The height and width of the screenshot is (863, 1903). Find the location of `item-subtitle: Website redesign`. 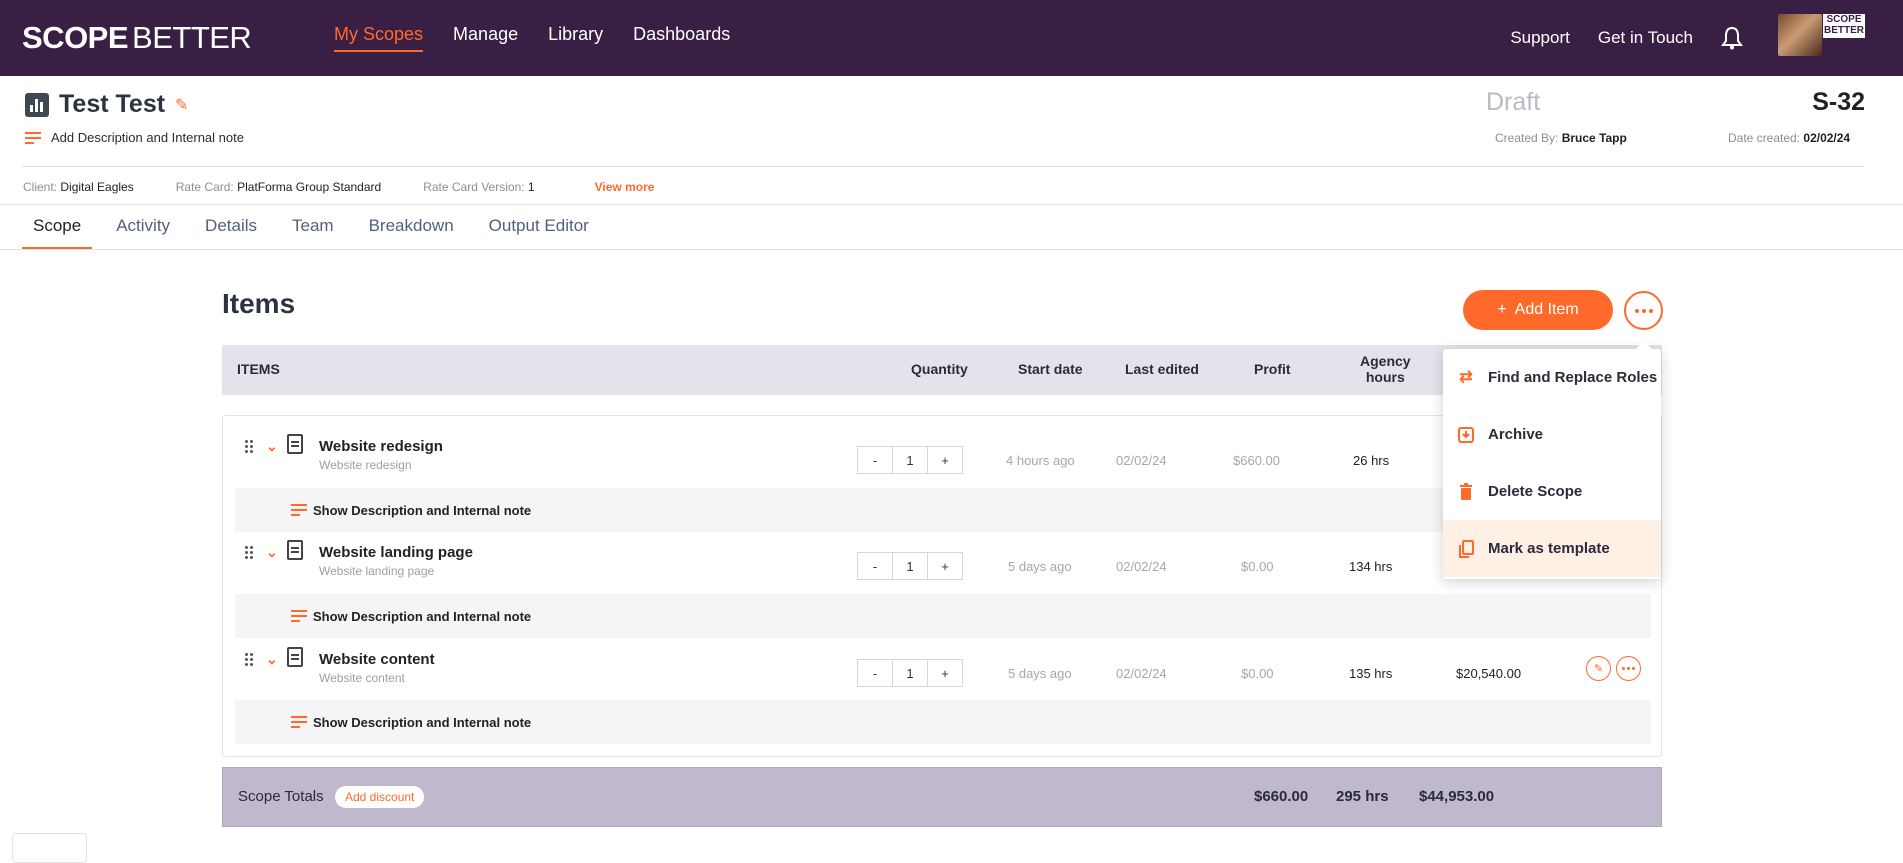

item-subtitle: Website redesign is located at coordinates (365, 465).